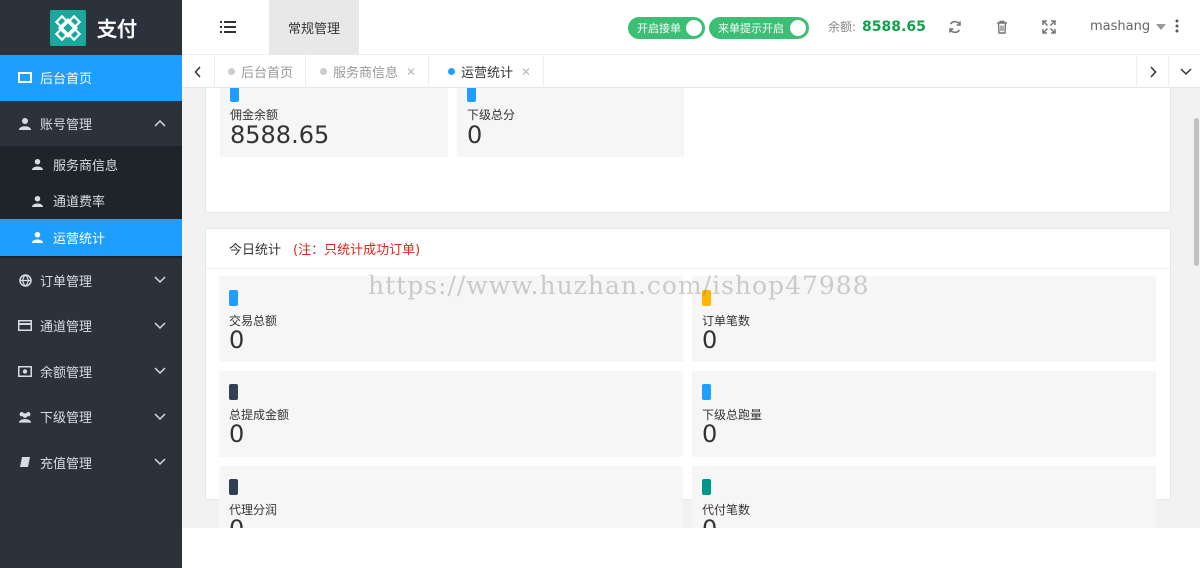 The image size is (1200, 568). I want to click on balance-display: 余额: 8588.65, so click(877, 26).